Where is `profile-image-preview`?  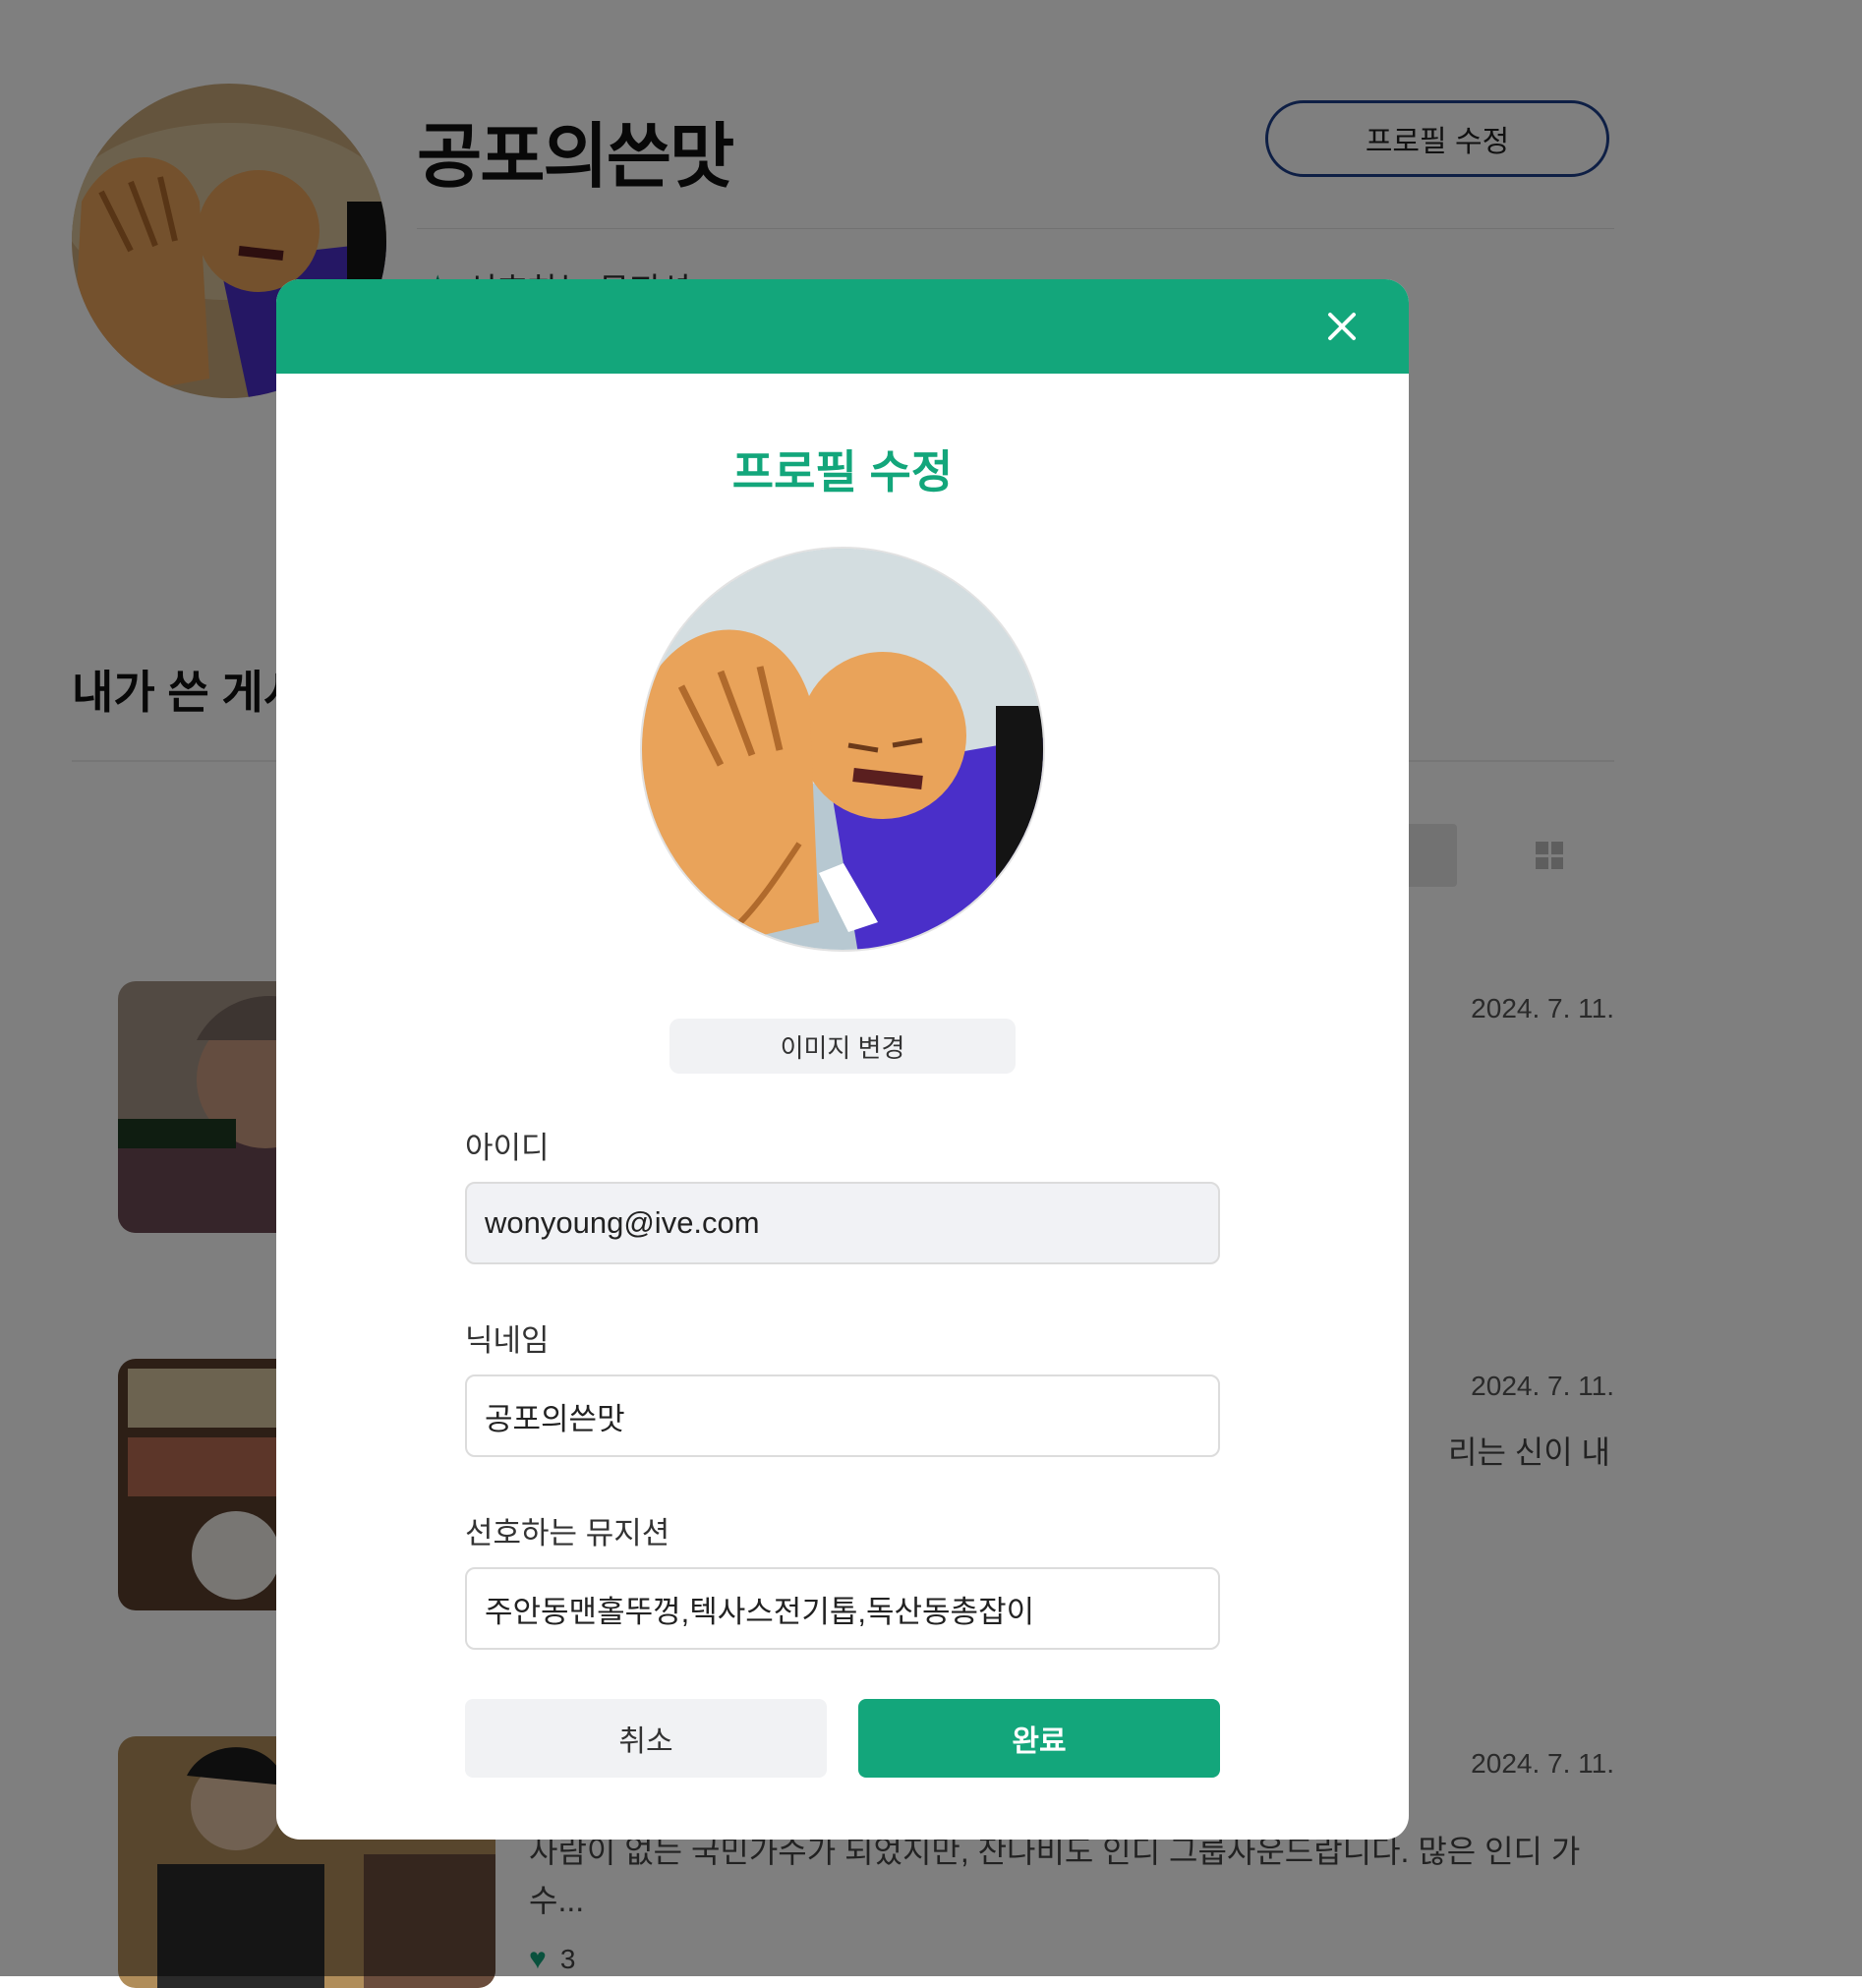 profile-image-preview is located at coordinates (843, 749).